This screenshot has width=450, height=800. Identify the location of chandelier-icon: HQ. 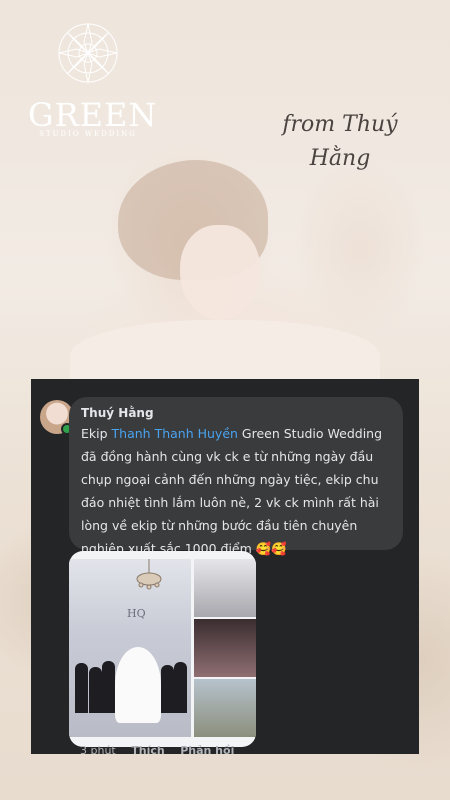
(144, 589).